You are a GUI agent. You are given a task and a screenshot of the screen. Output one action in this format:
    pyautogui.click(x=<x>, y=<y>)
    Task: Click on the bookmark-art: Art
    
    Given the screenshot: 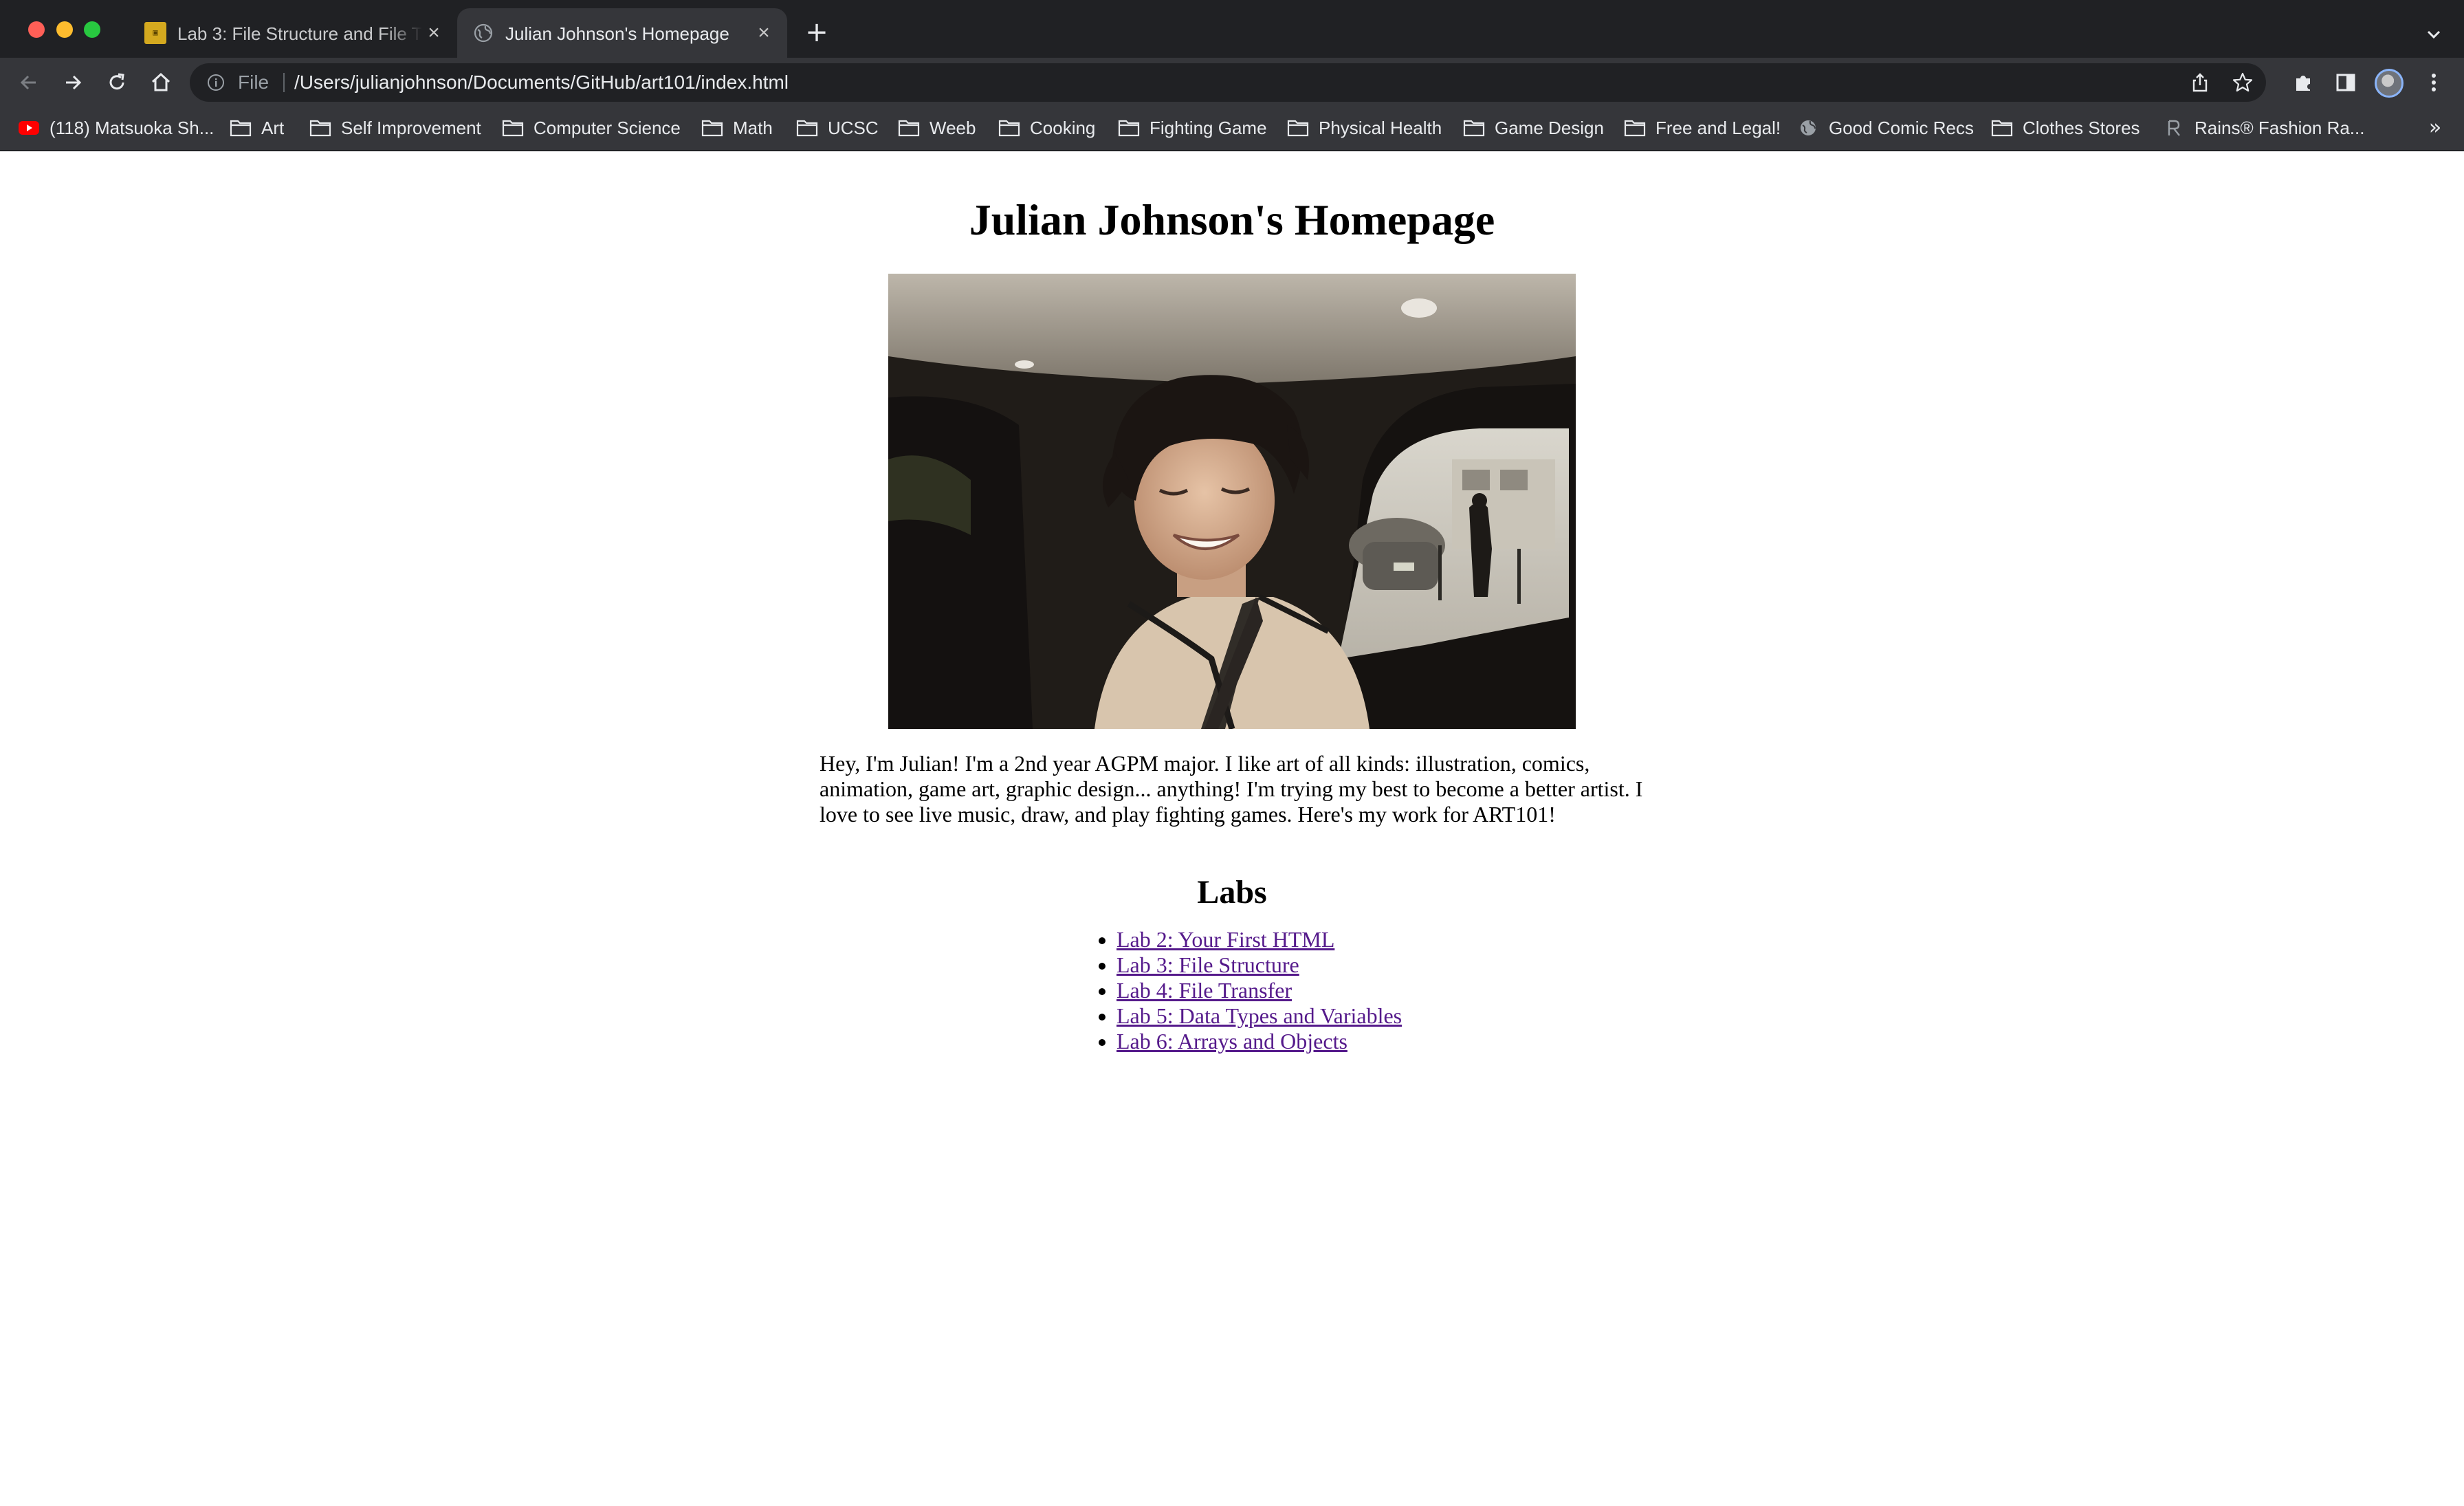 What is the action you would take?
    pyautogui.click(x=257, y=128)
    